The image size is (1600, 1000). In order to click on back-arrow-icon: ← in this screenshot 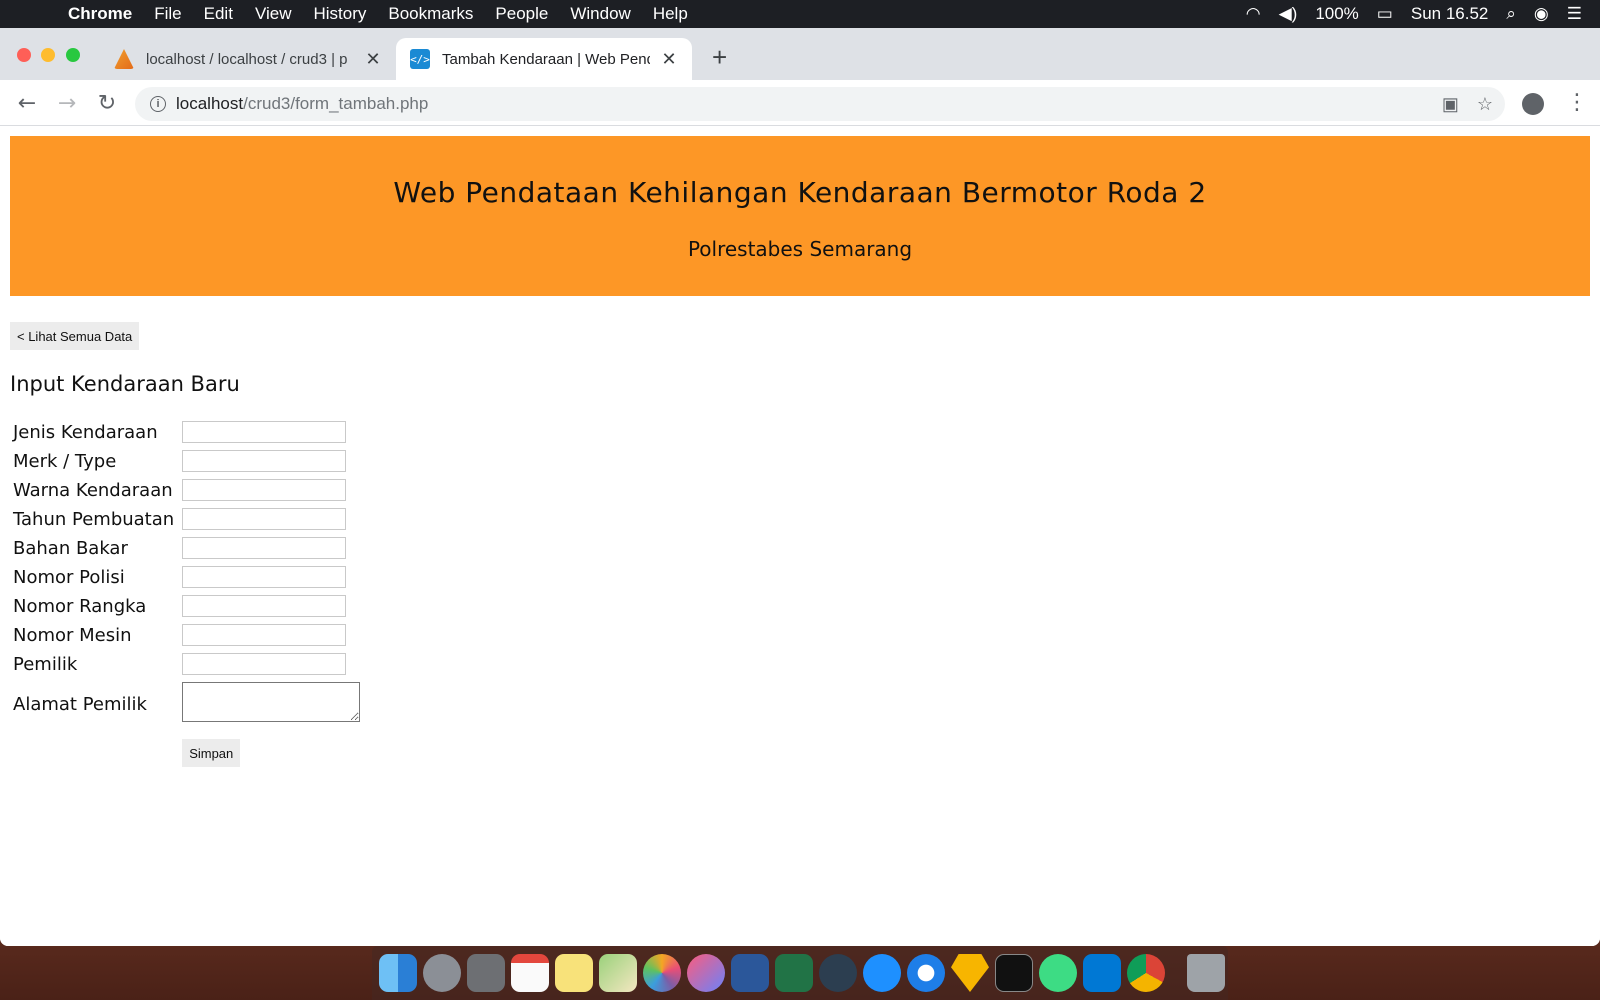, I will do `click(27, 103)`.